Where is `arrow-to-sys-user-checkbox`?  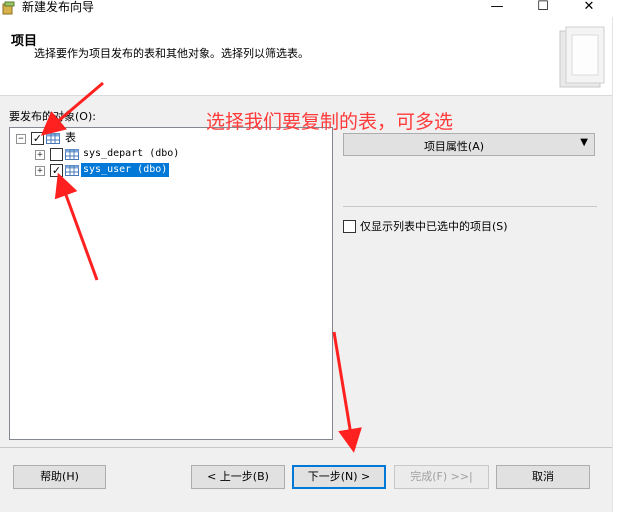
arrow-to-sys-user-checkbox is located at coordinates (76, 226).